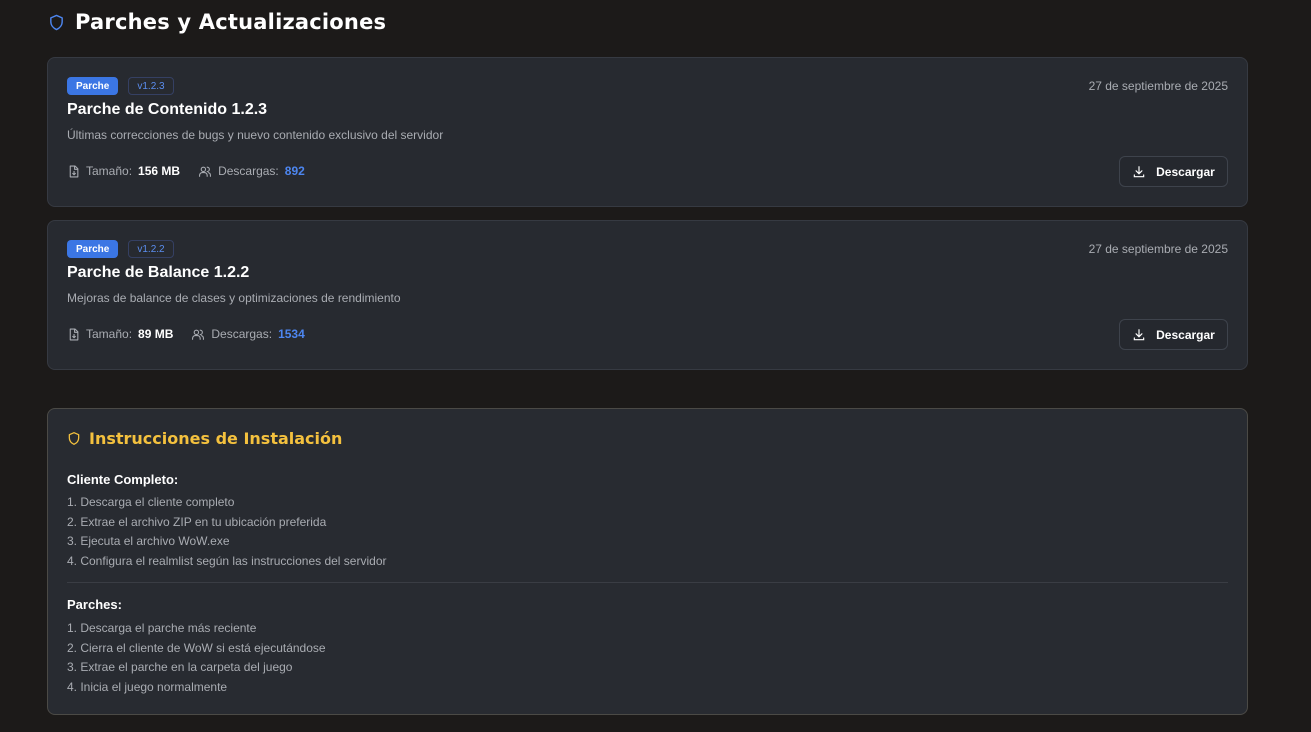 This screenshot has height=732, width=1311. I want to click on page-title: Parches y Actualizaciones, so click(231, 22).